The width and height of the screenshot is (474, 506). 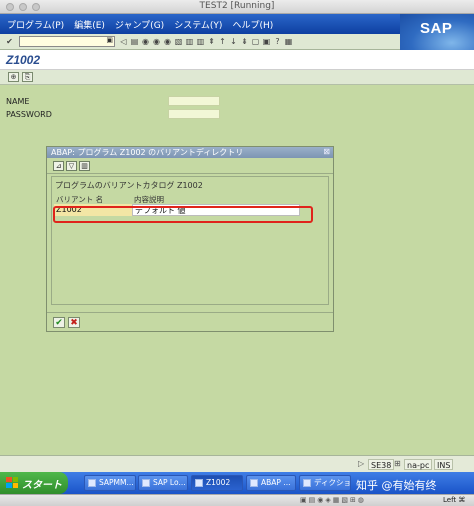 I want to click on dialog-footer: ✔ ✖, so click(x=190, y=321).